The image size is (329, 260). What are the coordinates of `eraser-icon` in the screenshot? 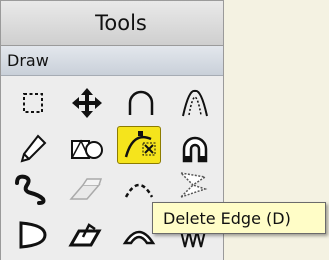 It's located at (86, 189).